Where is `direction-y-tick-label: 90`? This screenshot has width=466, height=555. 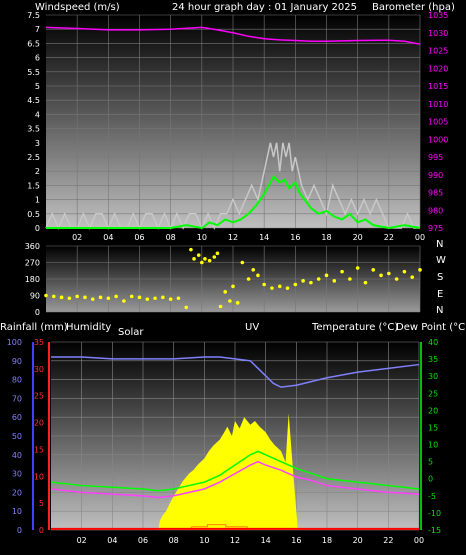 direction-y-tick-label: 90 is located at coordinates (35, 296).